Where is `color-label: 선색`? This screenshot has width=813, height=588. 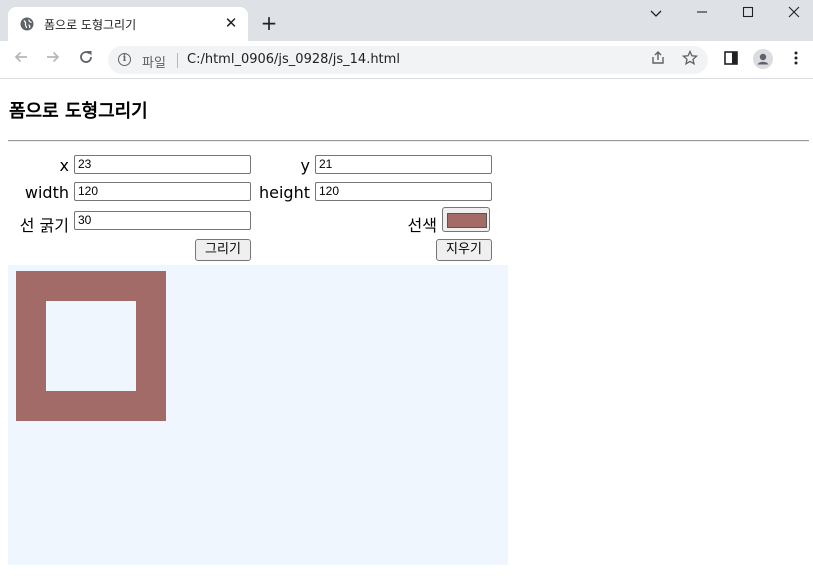 color-label: 선색 is located at coordinates (422, 225).